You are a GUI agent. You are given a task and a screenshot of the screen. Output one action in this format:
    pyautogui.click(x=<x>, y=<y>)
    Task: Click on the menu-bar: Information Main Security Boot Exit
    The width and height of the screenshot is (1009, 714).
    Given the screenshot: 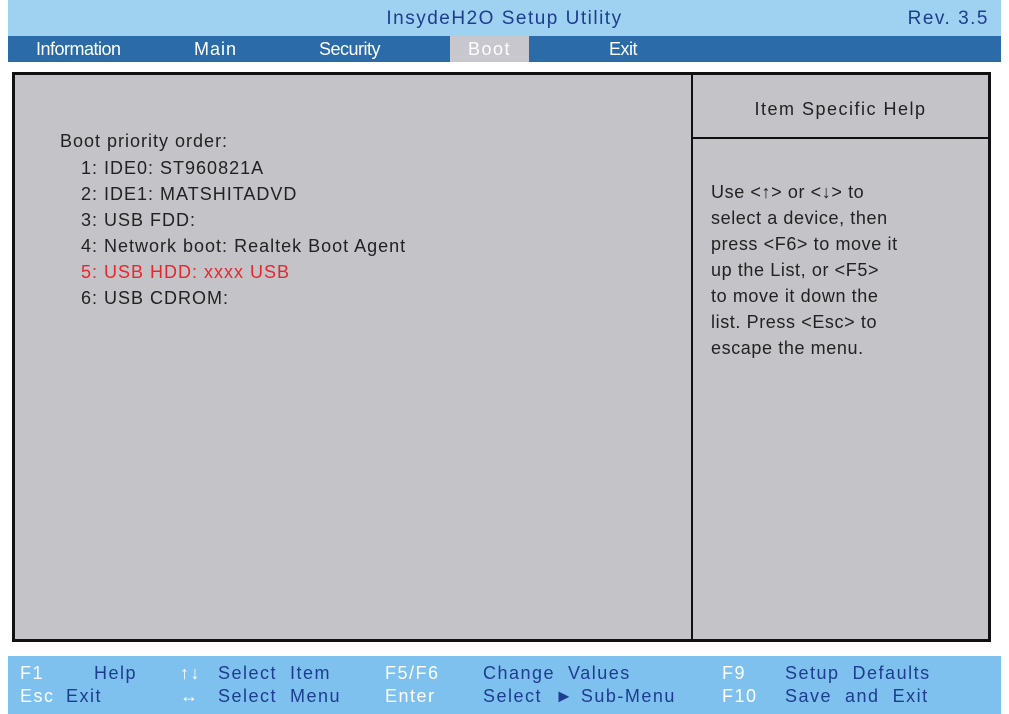 What is the action you would take?
    pyautogui.click(x=504, y=49)
    